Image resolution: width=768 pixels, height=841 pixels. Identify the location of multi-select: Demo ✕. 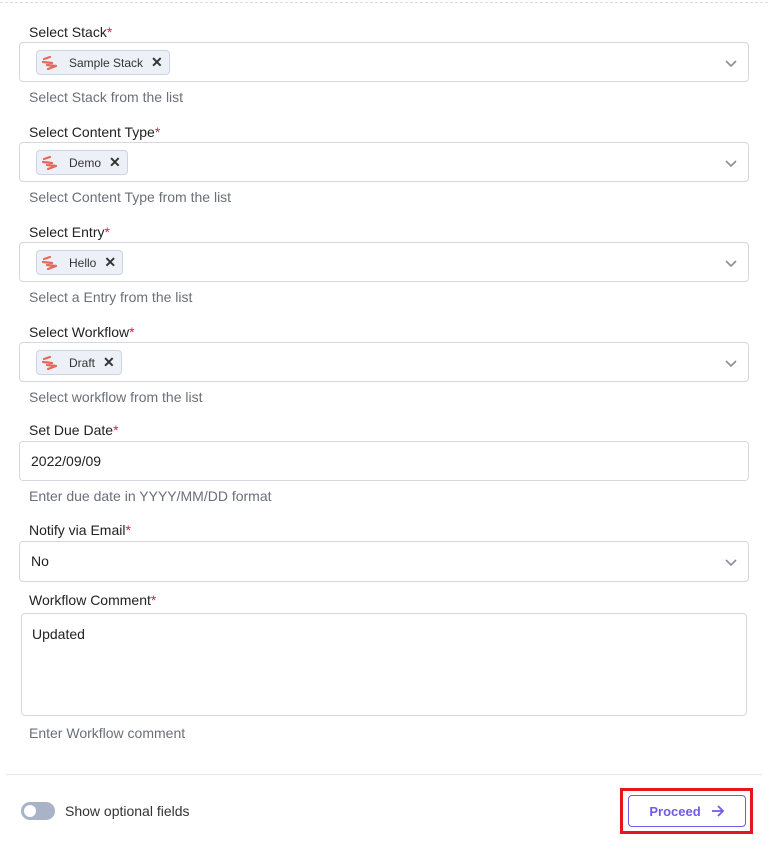
(384, 162).